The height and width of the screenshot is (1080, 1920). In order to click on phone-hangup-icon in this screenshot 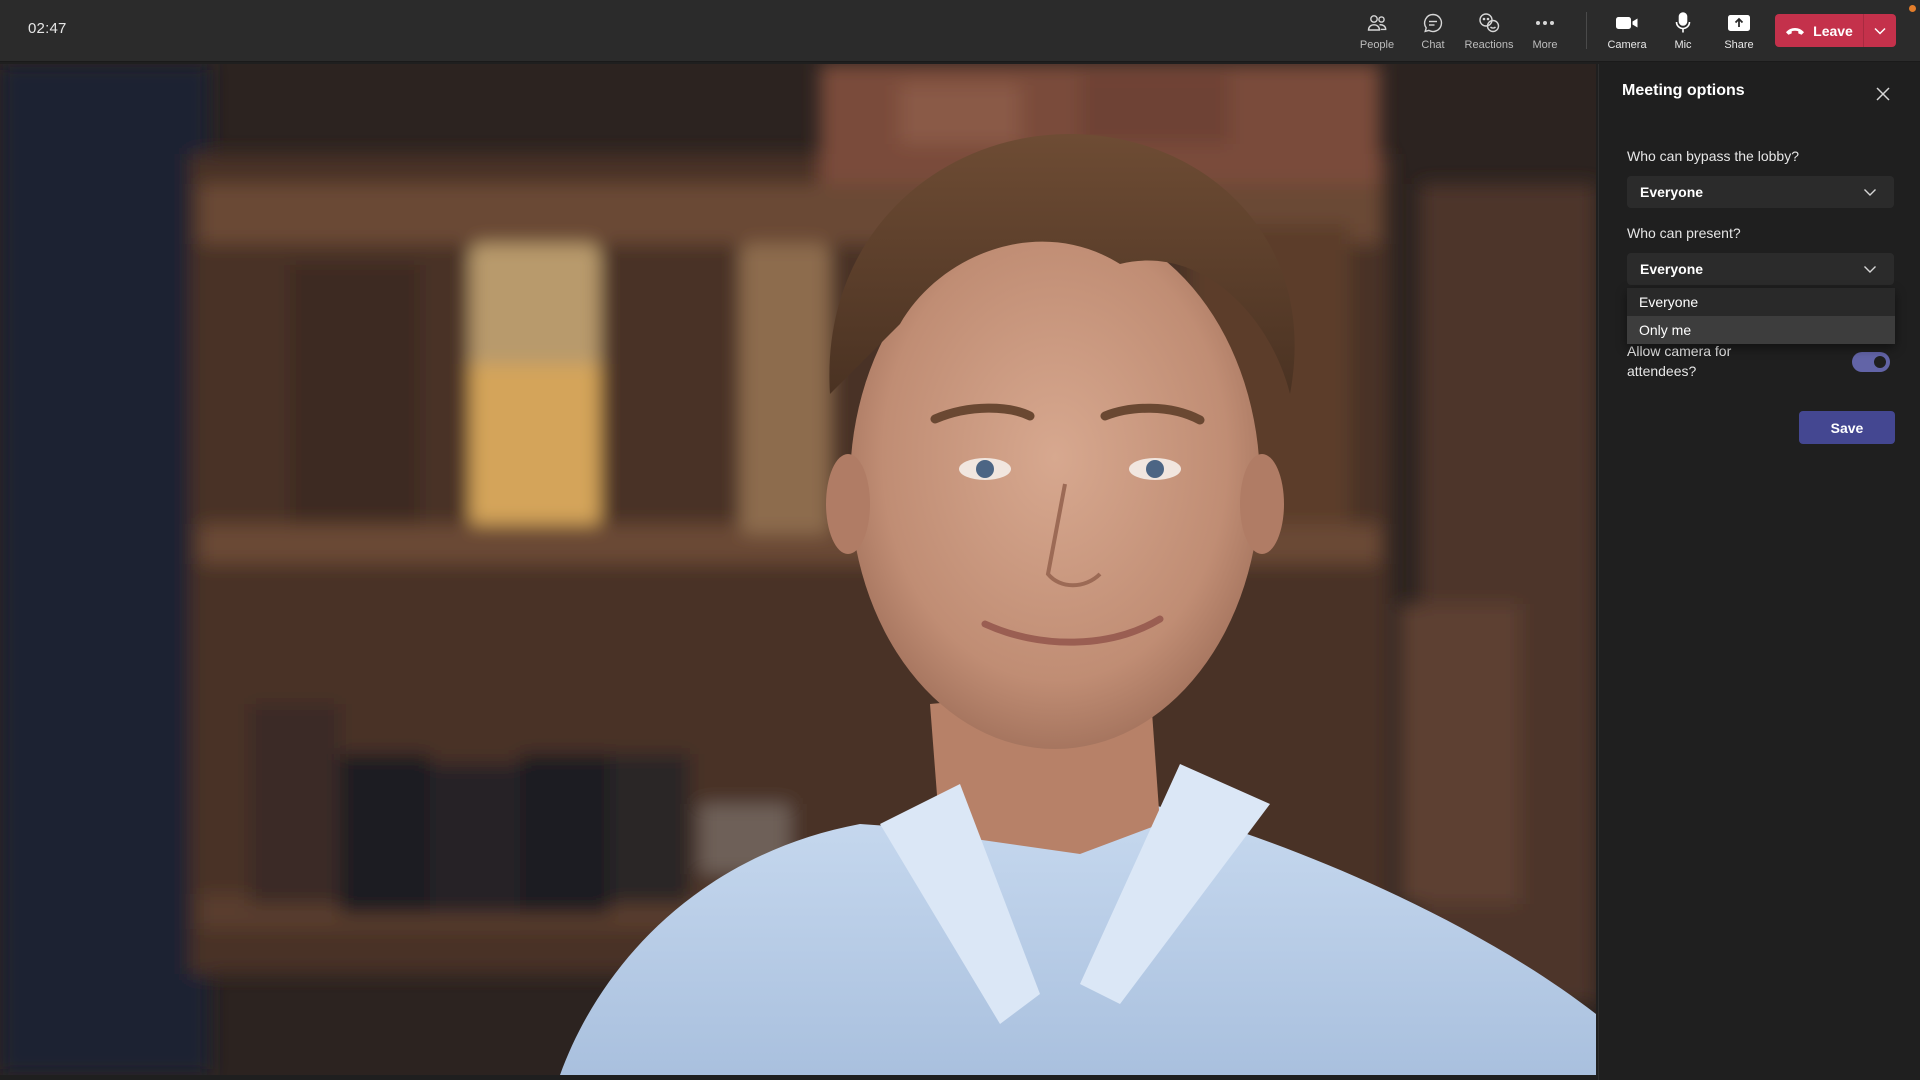, I will do `click(1795, 31)`.